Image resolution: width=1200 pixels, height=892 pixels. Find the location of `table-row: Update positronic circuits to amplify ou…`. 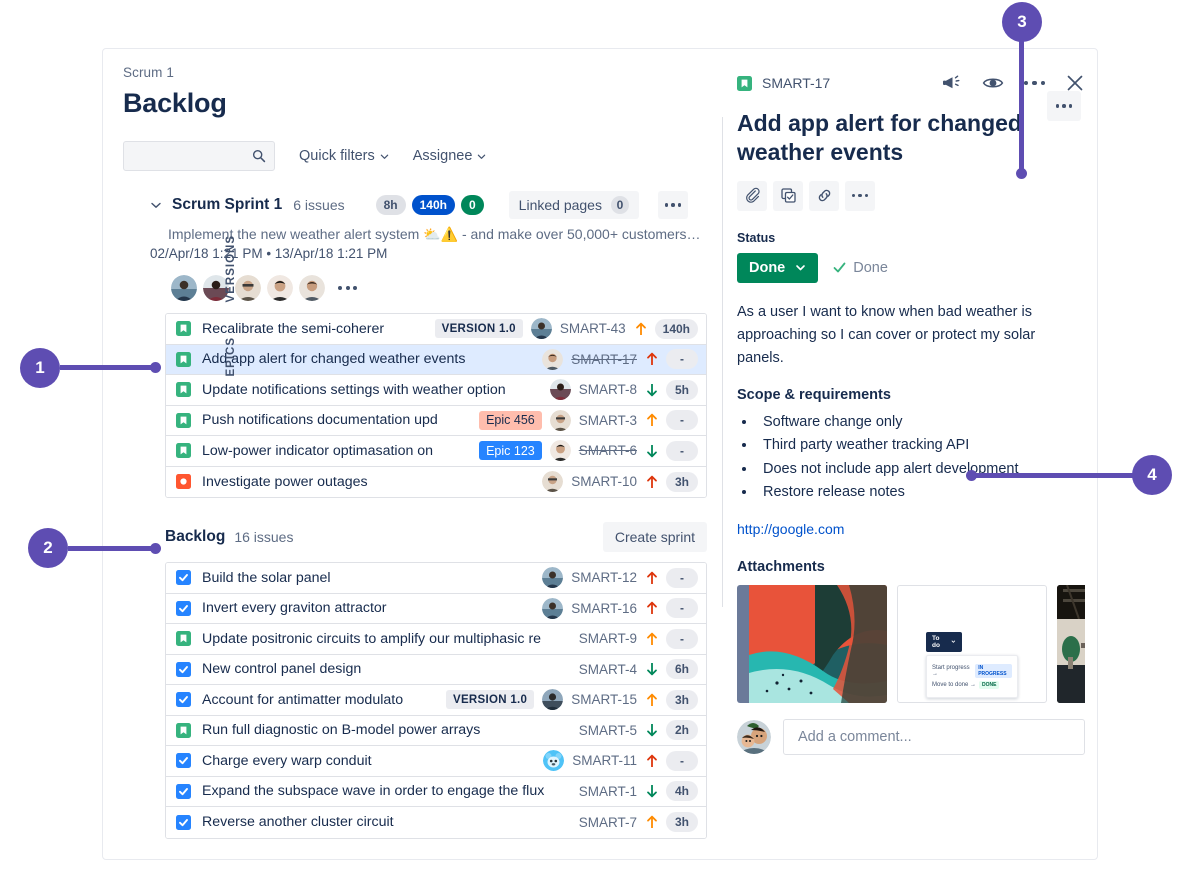

table-row: Update positronic circuits to amplify ou… is located at coordinates (436, 639).